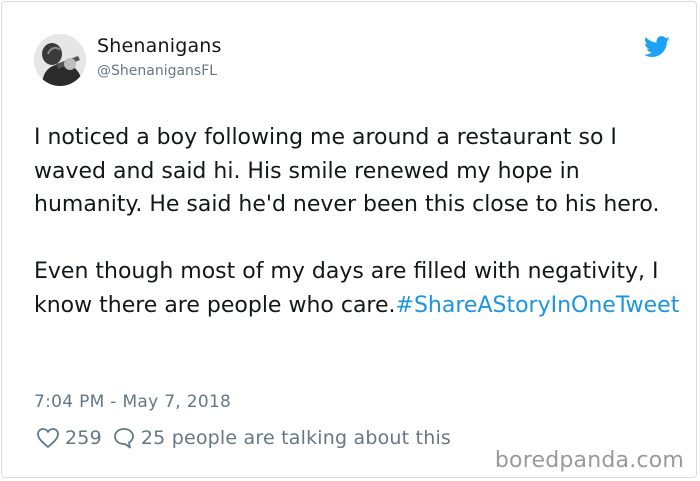 The width and height of the screenshot is (700, 481). I want to click on talking-count: 25 people are talking about this, so click(296, 438).